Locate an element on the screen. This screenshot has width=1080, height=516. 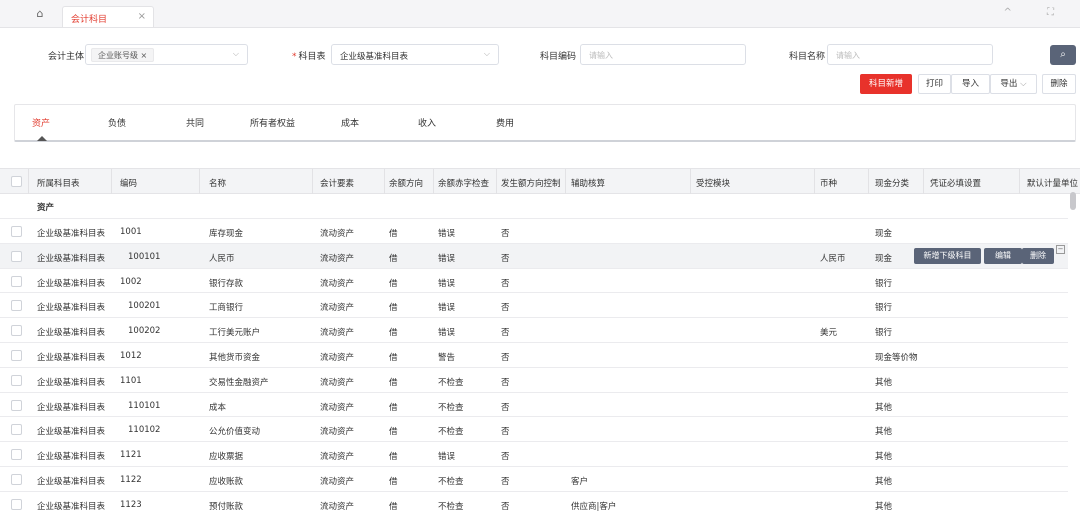
tab-income: 收入 is located at coordinates (427, 122).